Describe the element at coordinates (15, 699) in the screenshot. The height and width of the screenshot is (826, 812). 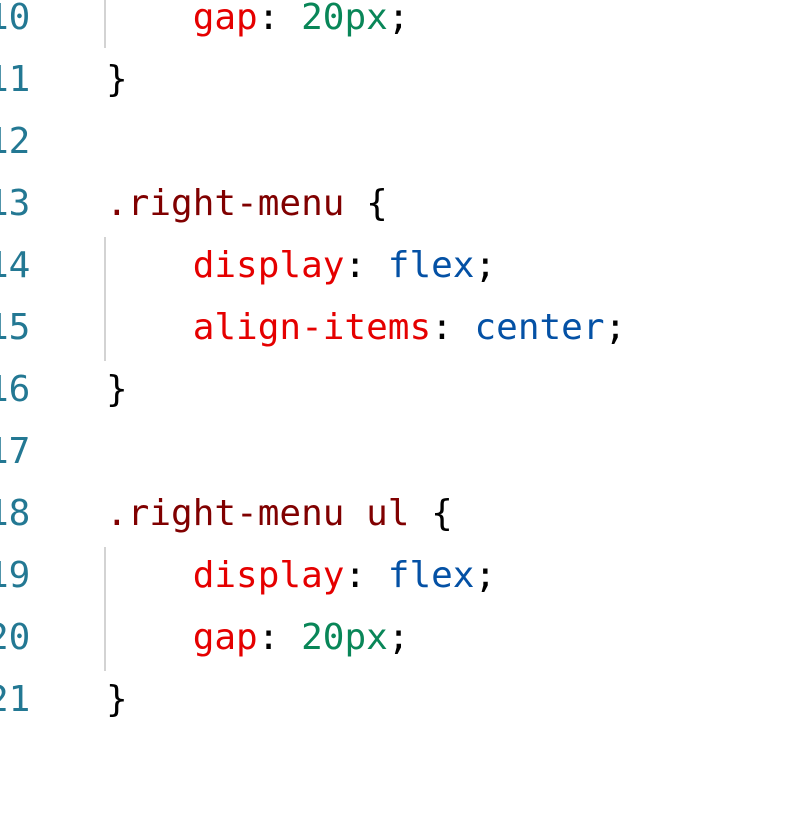
I see `line-number: 21` at that location.